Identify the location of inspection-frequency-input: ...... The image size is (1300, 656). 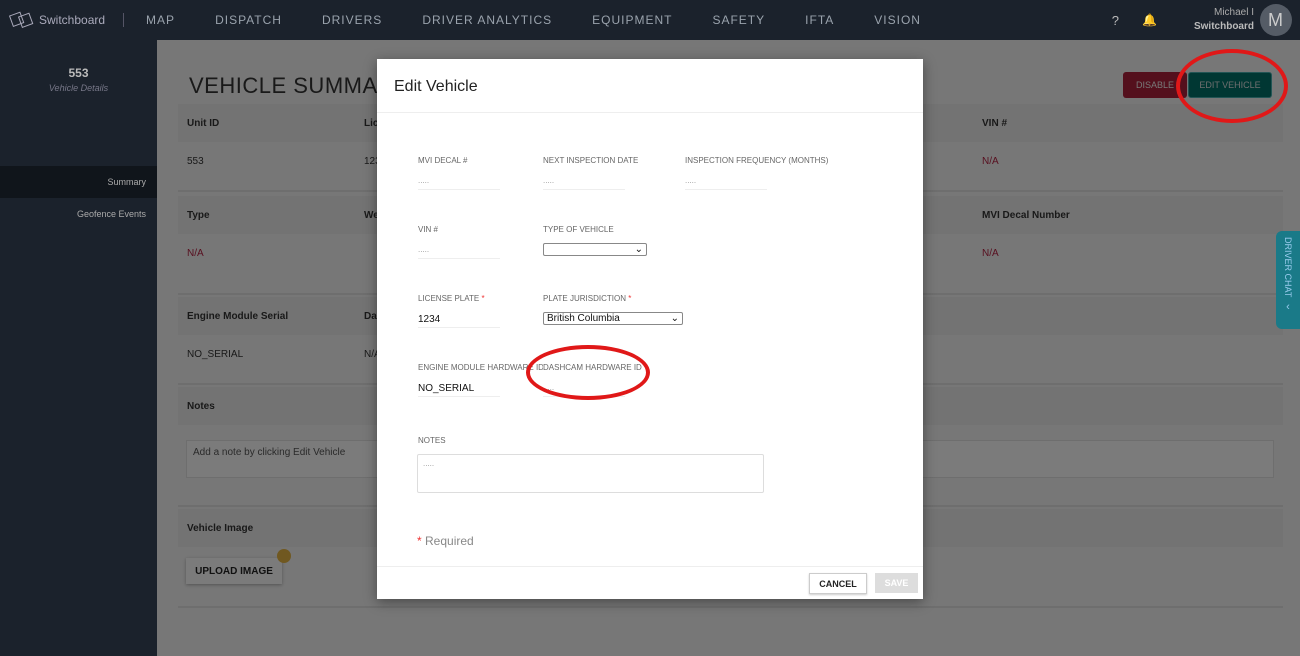
(726, 180).